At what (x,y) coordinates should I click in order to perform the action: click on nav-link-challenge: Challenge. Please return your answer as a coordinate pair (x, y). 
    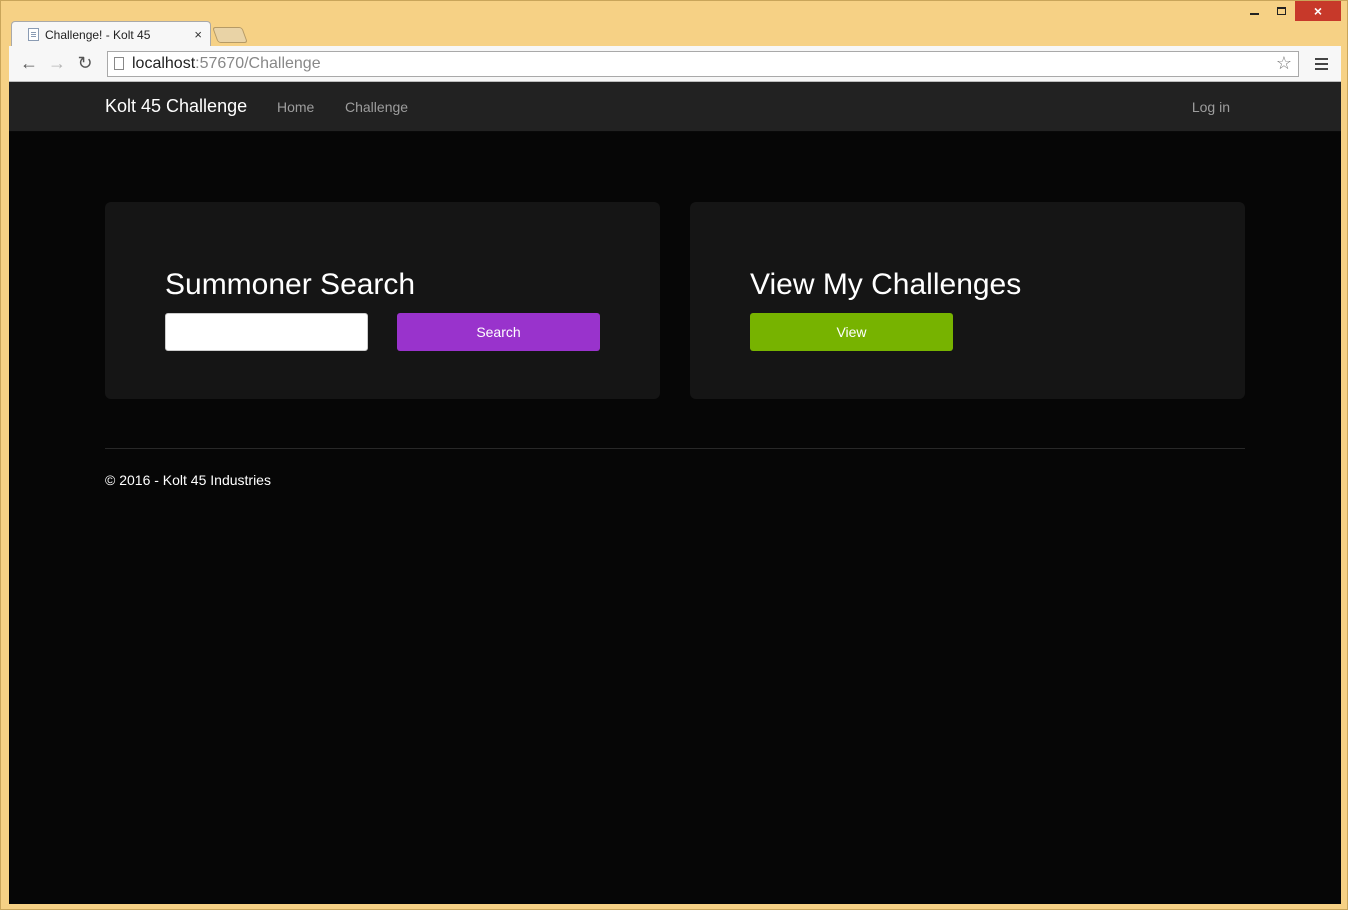
    Looking at the image, I should click on (376, 107).